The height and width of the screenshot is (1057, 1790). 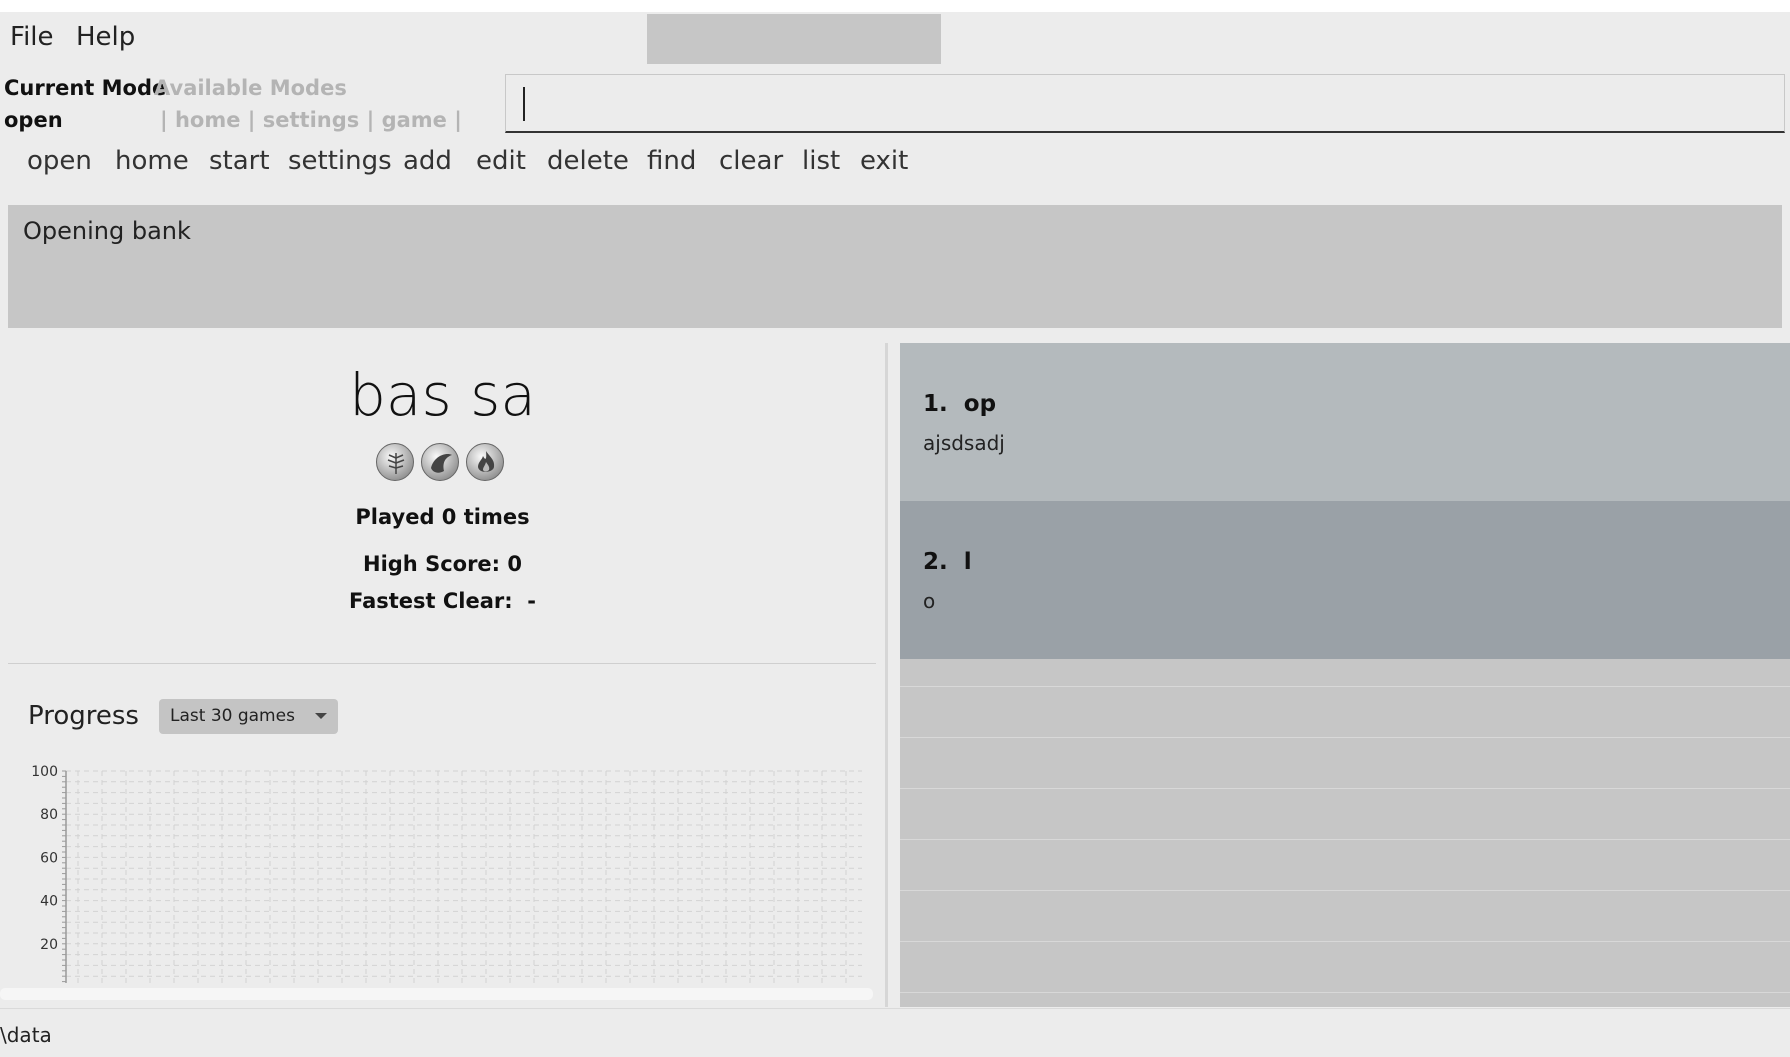 I want to click on y-tick-label: 100, so click(x=44, y=772).